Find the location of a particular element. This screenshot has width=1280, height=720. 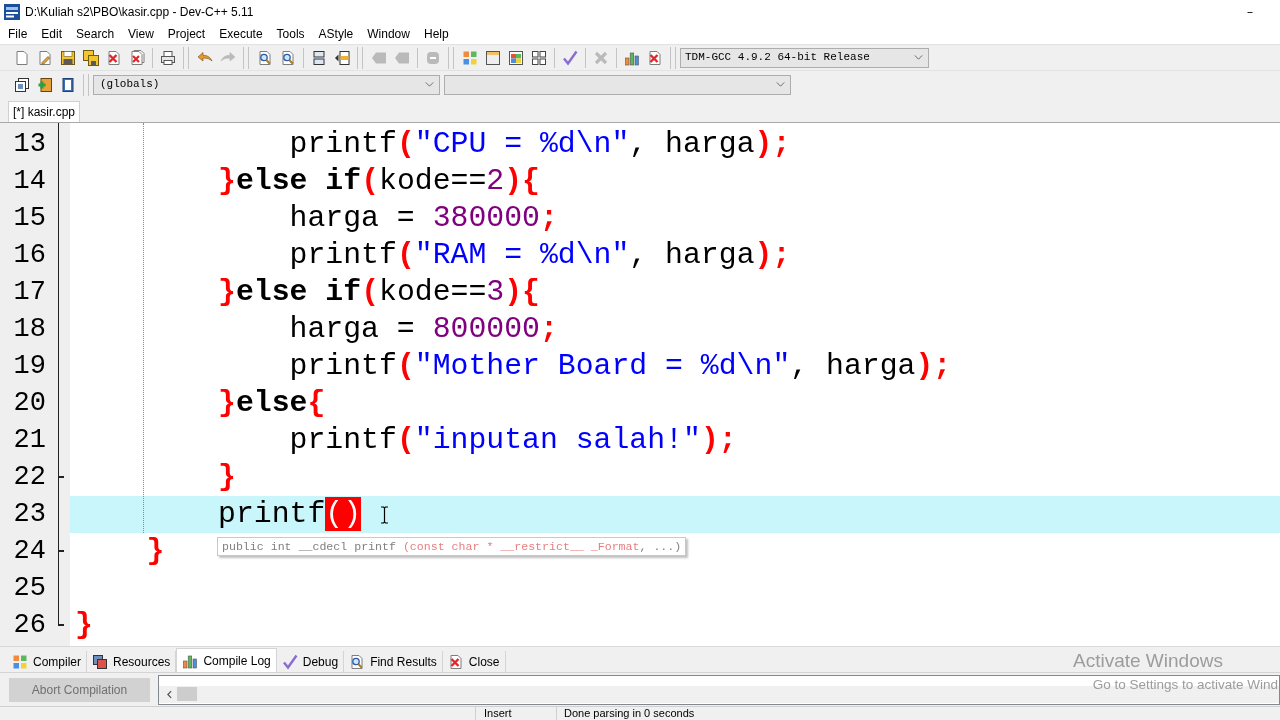

app-logo-icon is located at coordinates (12, 12).